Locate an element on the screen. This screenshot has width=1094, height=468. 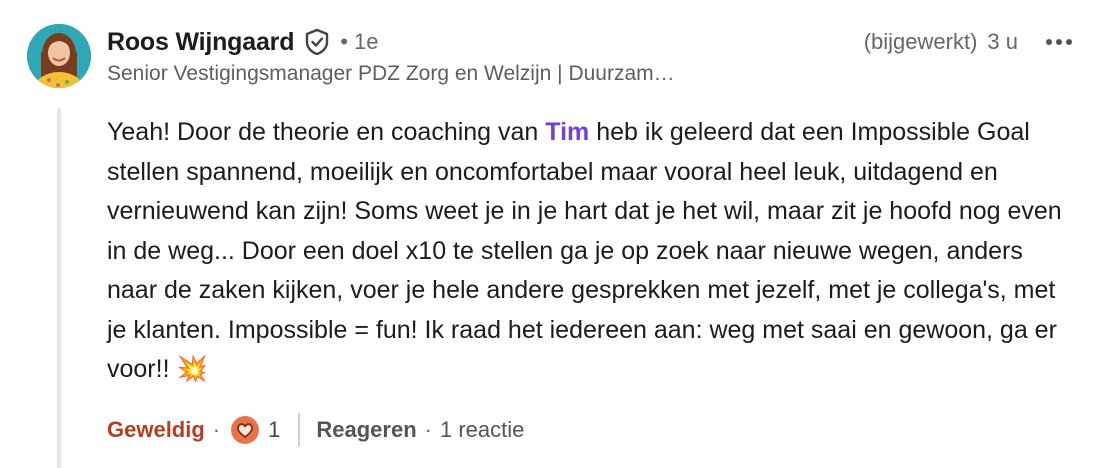
avatar is located at coordinates (59, 56).